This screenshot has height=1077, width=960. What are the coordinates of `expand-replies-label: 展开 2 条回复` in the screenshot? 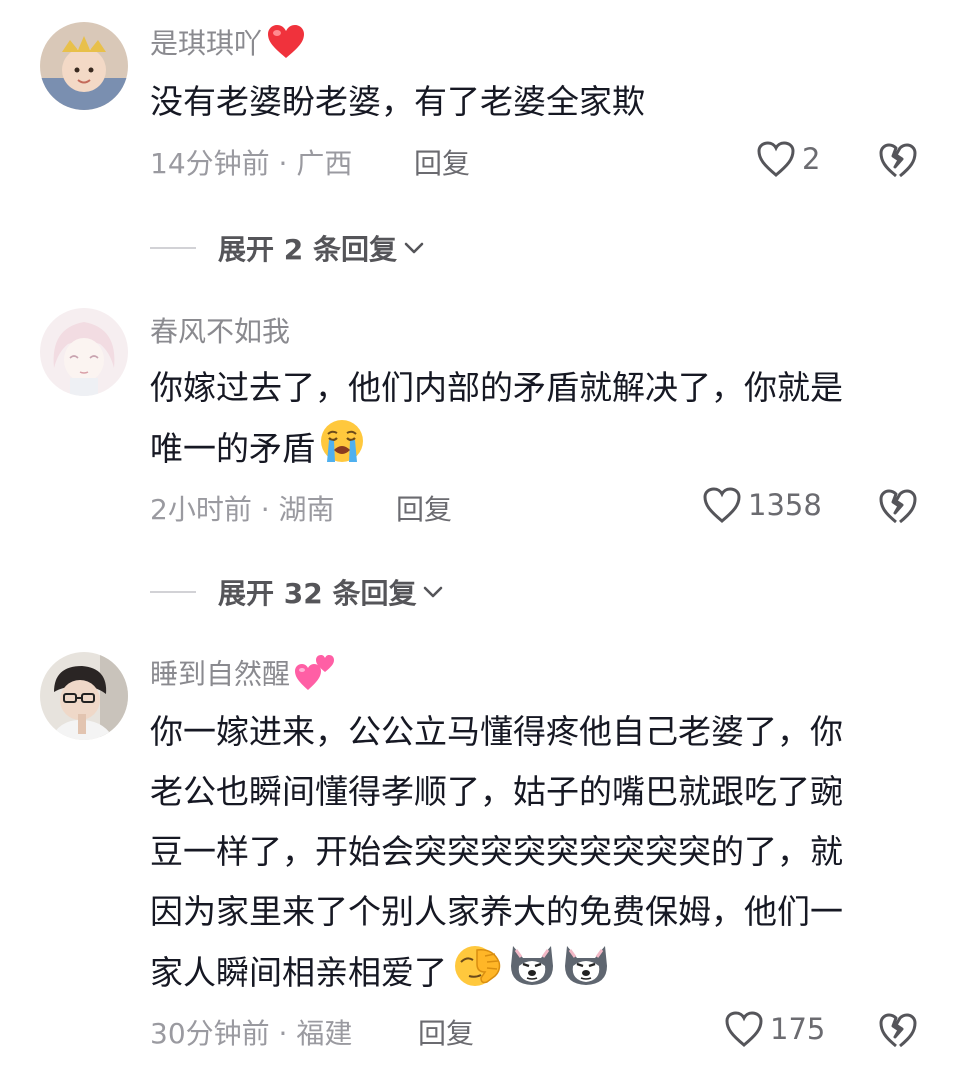 It's located at (307, 248).